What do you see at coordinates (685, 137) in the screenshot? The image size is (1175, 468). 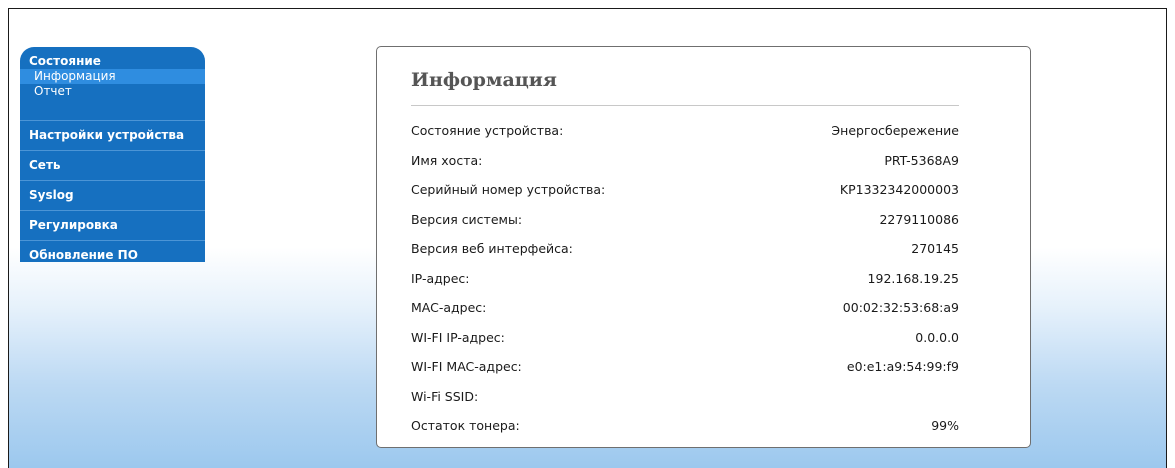 I see `info-row-device-status: Состояние устройства: Энергосбережение` at bounding box center [685, 137].